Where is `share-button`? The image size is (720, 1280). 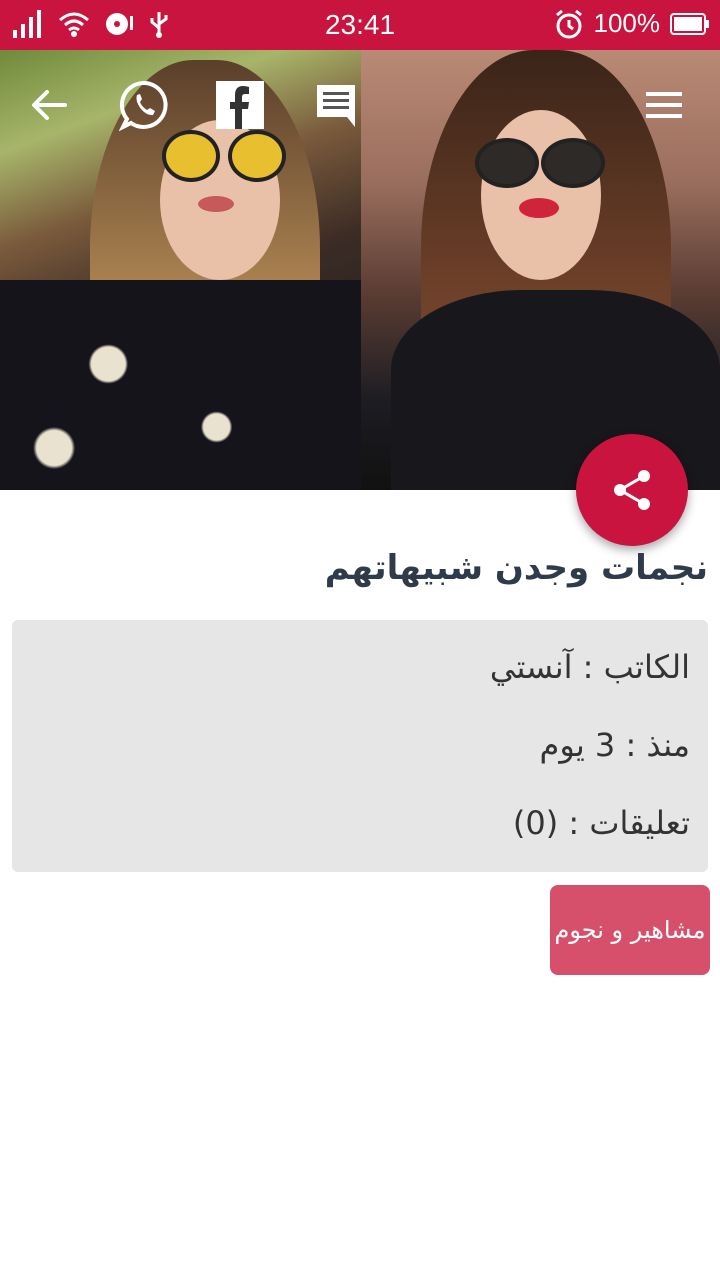
share-button is located at coordinates (632, 490).